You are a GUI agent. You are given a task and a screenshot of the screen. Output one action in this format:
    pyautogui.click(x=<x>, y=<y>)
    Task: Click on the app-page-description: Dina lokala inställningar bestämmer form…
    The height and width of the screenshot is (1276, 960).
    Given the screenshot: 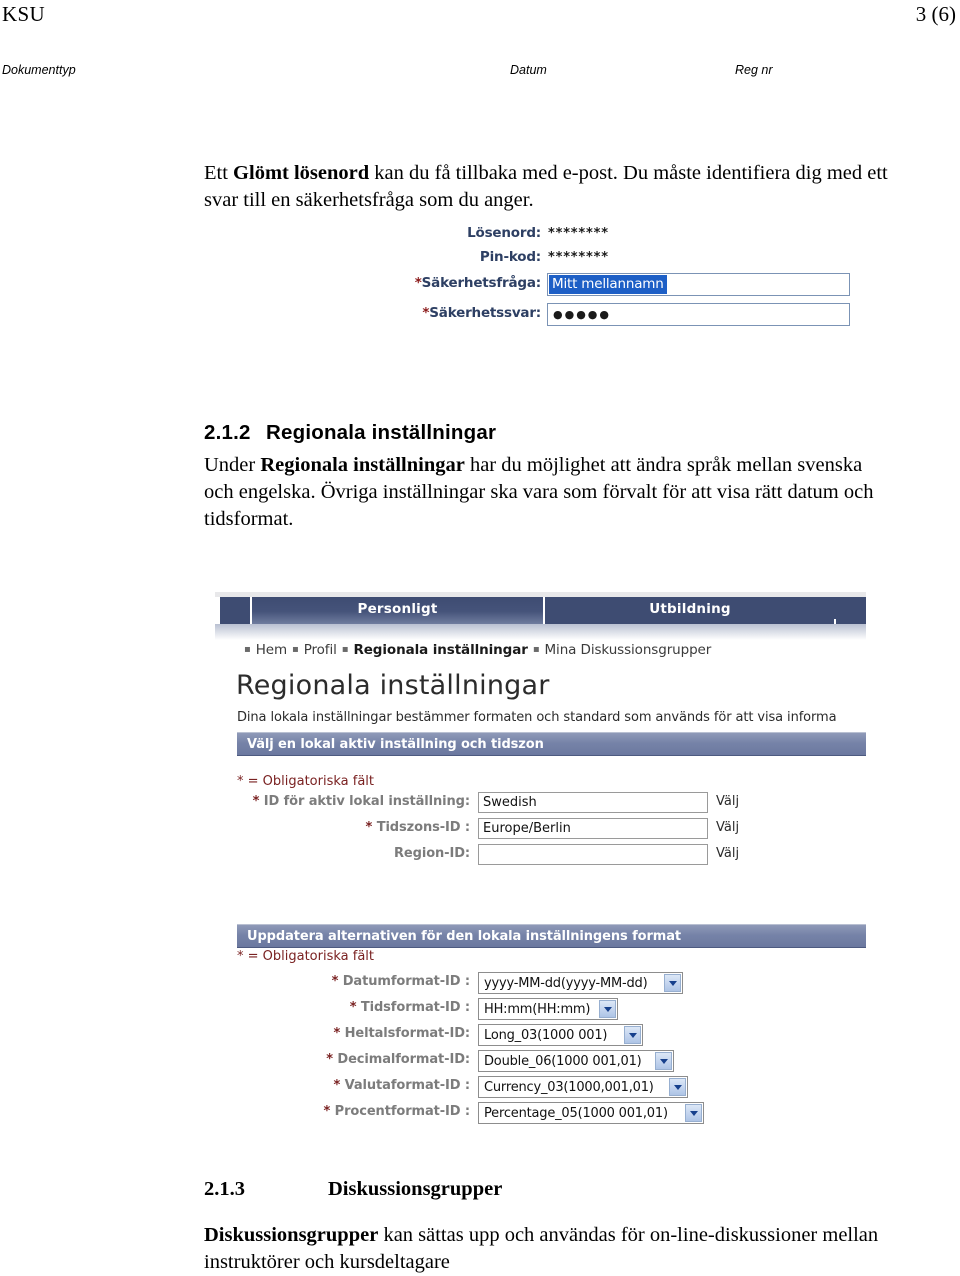 What is the action you would take?
    pyautogui.click(x=537, y=717)
    